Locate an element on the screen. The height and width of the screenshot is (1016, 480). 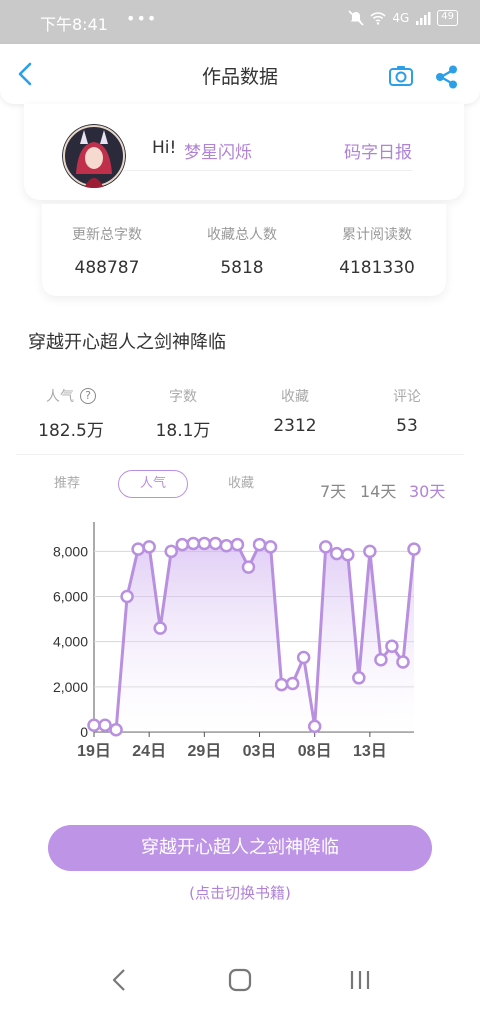
share-icon is located at coordinates (447, 77).